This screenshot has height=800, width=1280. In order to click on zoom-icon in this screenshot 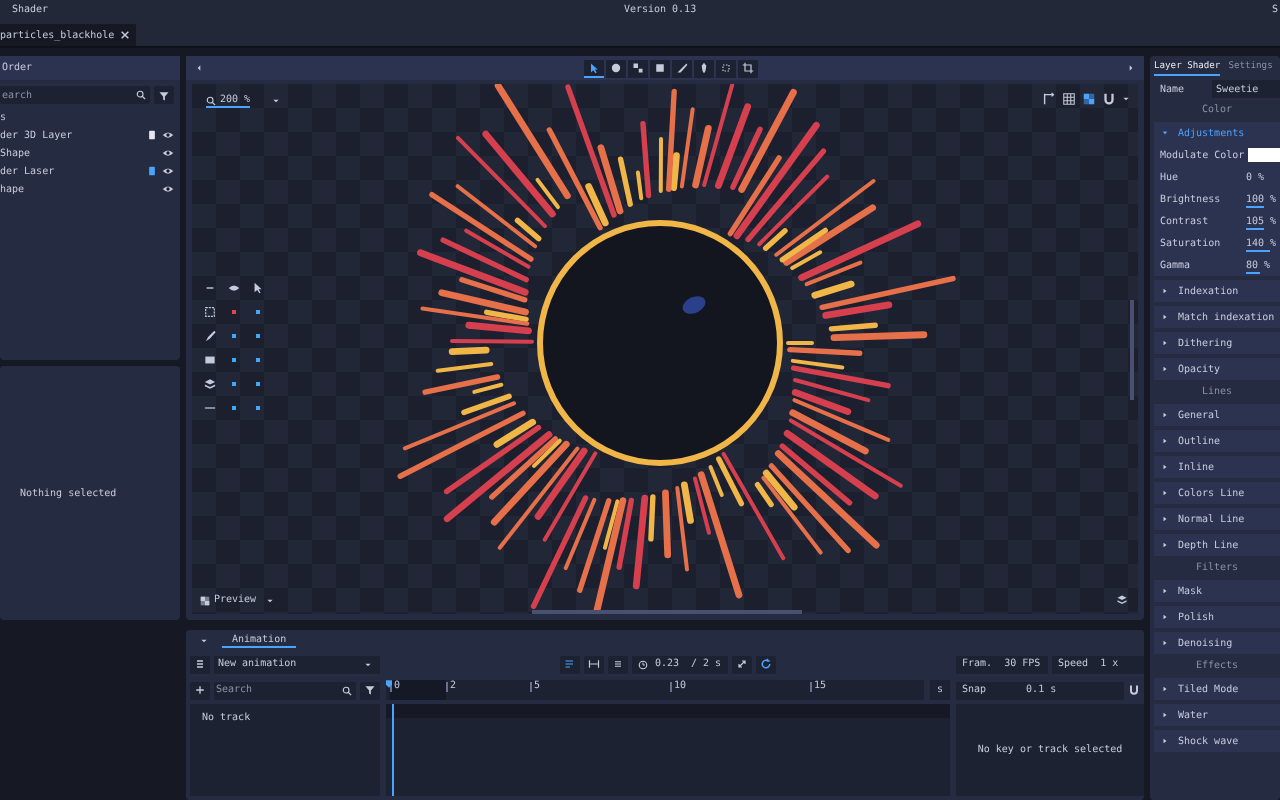, I will do `click(211, 100)`.